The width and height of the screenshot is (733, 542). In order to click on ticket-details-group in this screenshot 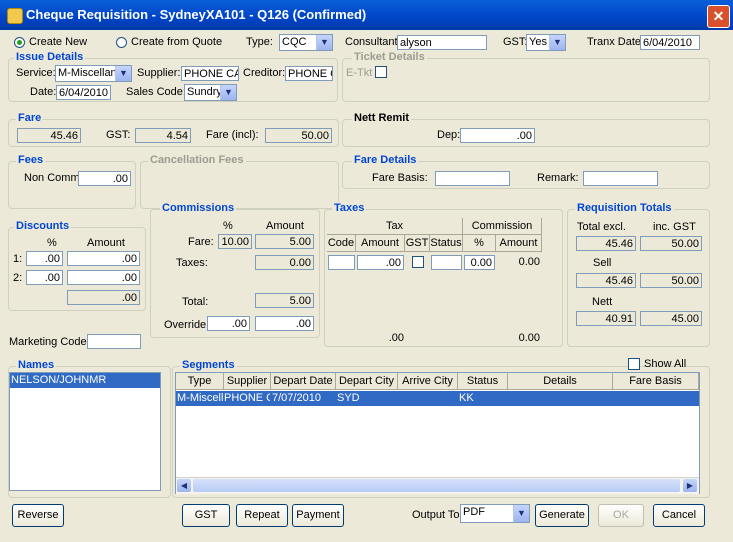, I will do `click(526, 80)`.